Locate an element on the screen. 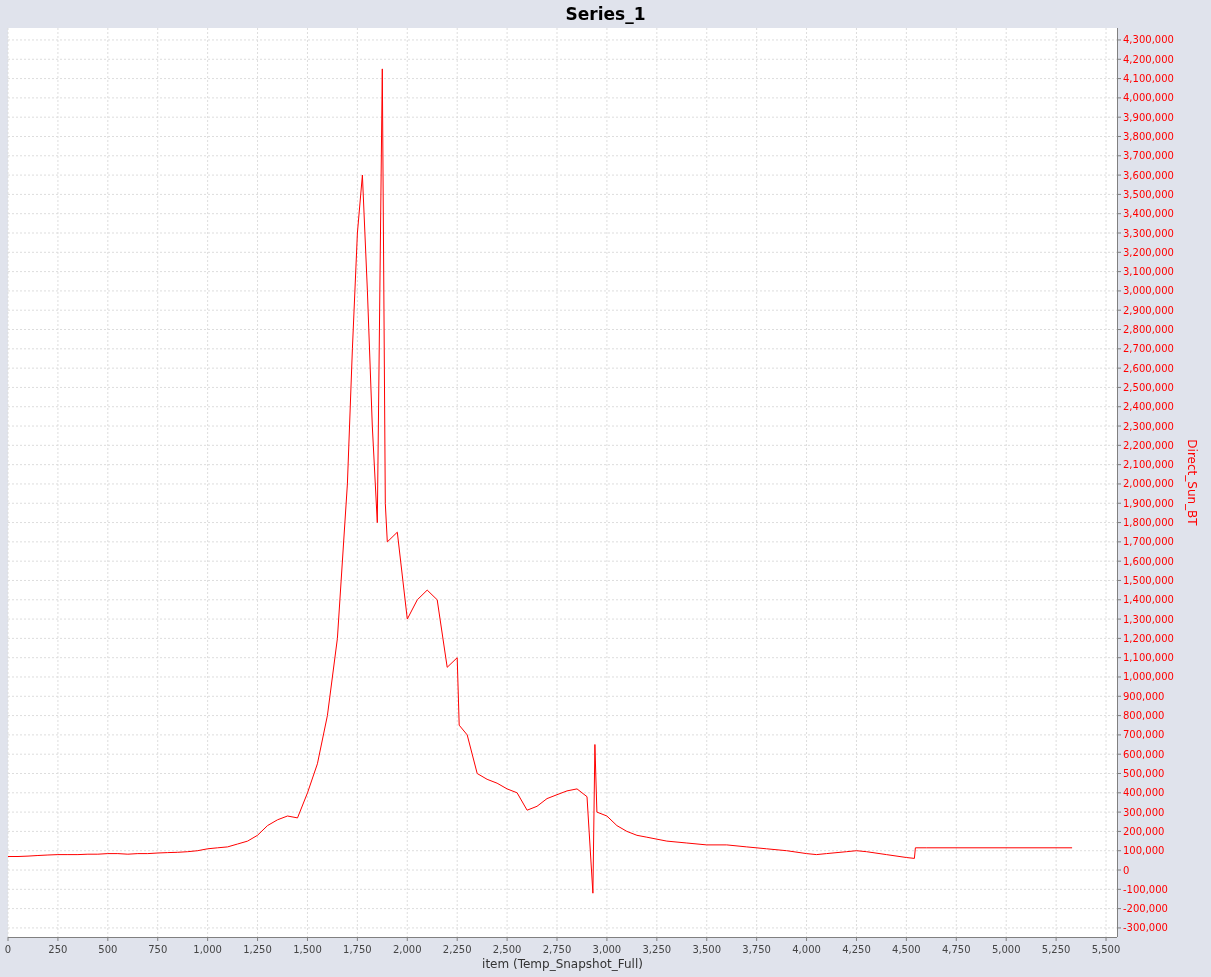 The height and width of the screenshot is (977, 1211). y-tick-label: 2,400,000 is located at coordinates (1148, 407).